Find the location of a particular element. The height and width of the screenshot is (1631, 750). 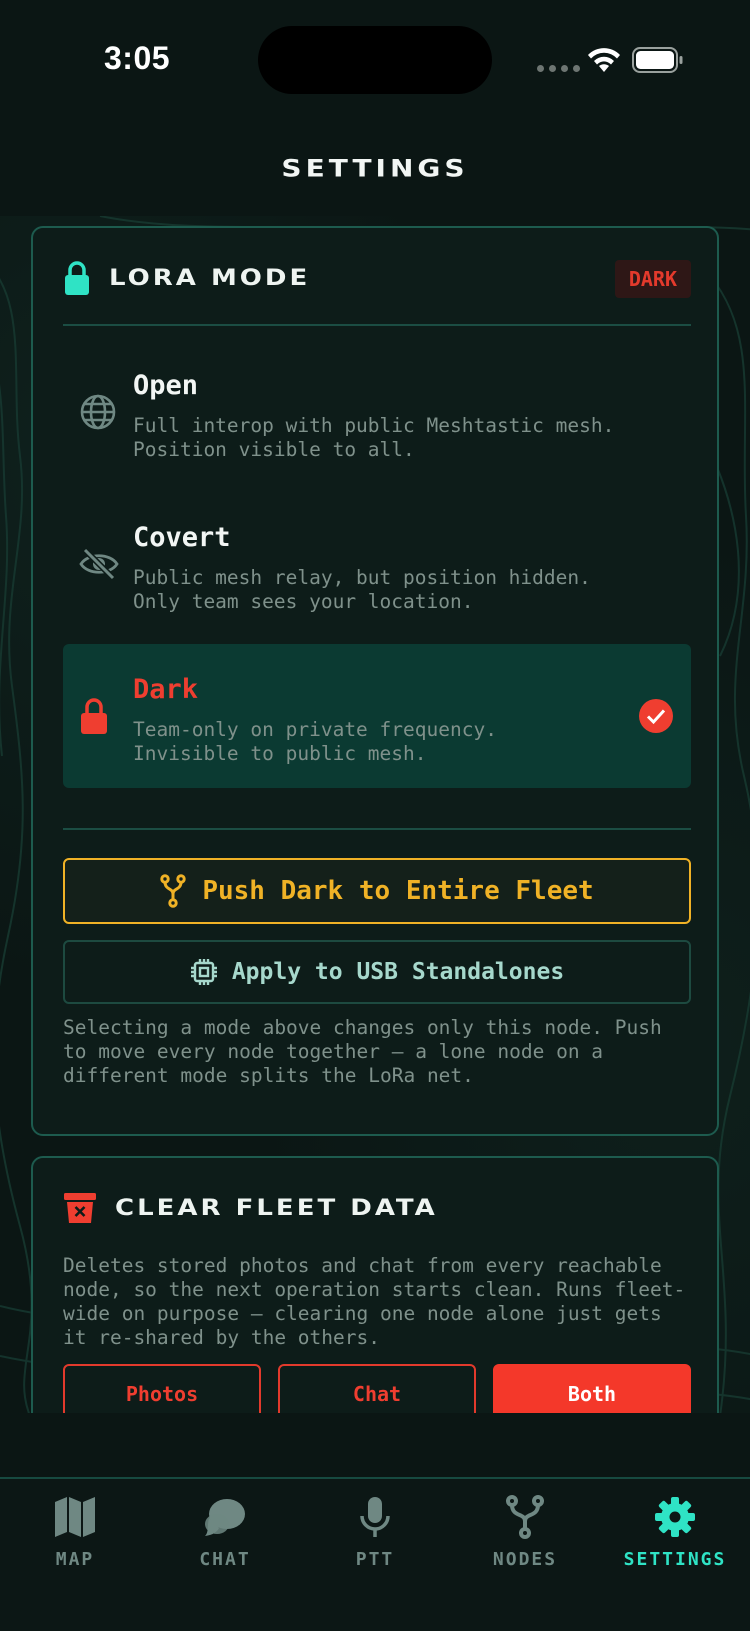

title-bar: SETTINGS is located at coordinates (375, 168).